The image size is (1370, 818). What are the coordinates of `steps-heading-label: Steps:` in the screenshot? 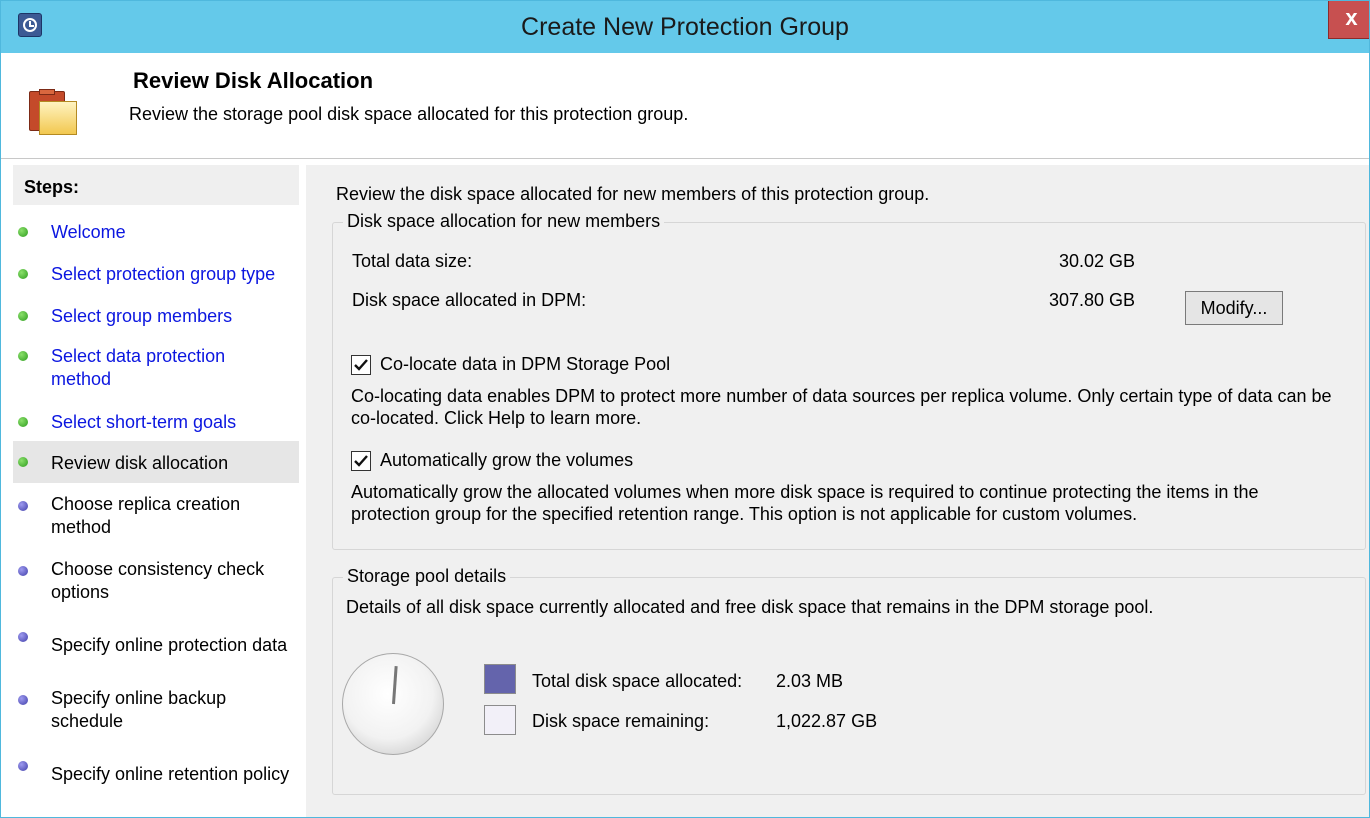 It's located at (52, 187).